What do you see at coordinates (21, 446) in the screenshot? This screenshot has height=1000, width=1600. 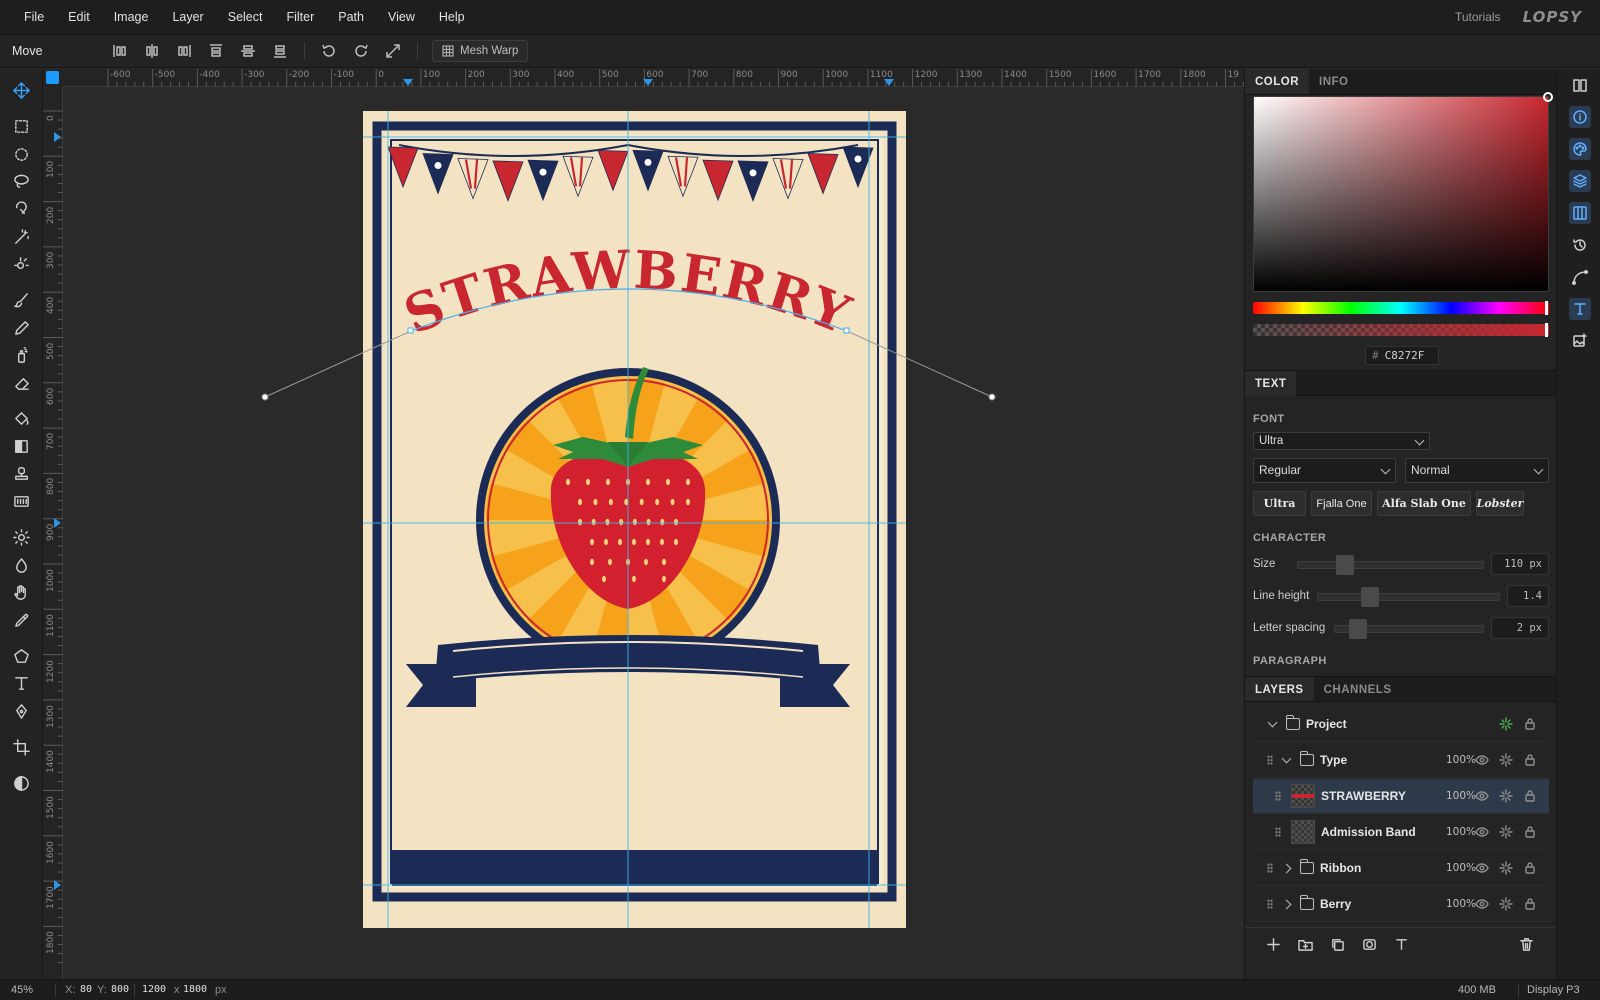 I see `gradient-tool-icon` at bounding box center [21, 446].